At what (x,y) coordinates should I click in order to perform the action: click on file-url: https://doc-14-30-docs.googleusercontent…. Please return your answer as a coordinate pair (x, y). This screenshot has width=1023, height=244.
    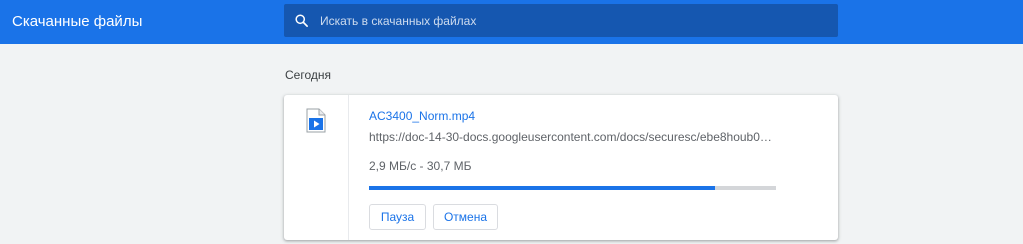
    Looking at the image, I should click on (571, 137).